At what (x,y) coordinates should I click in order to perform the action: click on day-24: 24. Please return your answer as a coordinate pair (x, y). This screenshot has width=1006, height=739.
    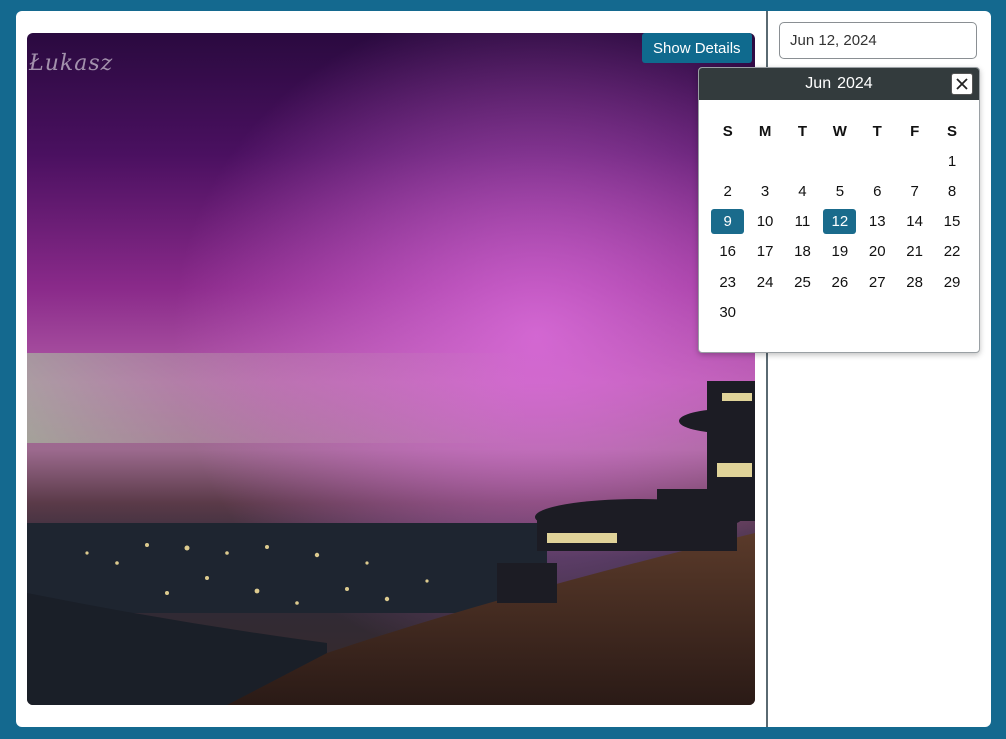
    Looking at the image, I should click on (764, 282).